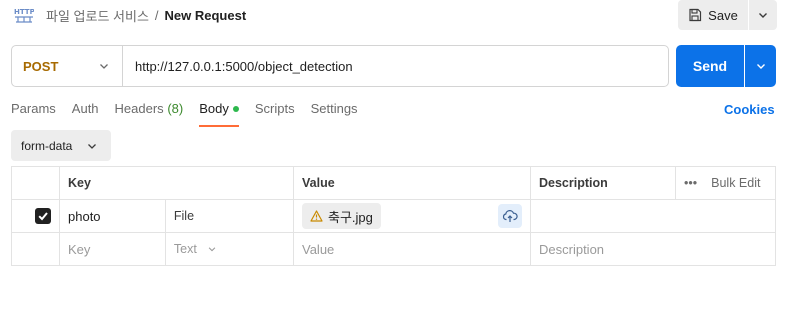  Describe the element at coordinates (47, 145) in the screenshot. I see `body-type-label: form-data` at that location.